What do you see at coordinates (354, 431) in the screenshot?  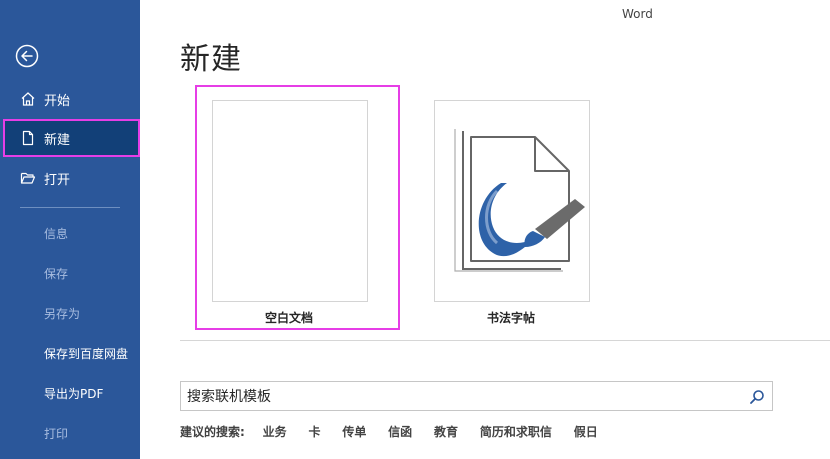 I see `suggested-tag-flyer: 传单` at bounding box center [354, 431].